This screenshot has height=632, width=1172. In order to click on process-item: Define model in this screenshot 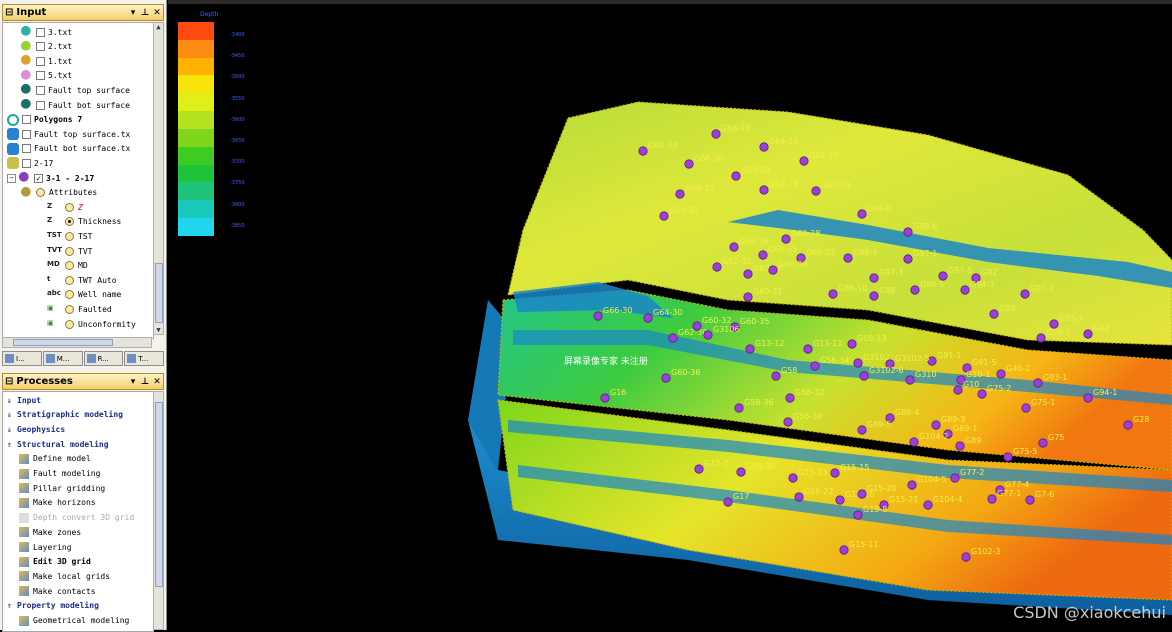, I will do `click(55, 459)`.